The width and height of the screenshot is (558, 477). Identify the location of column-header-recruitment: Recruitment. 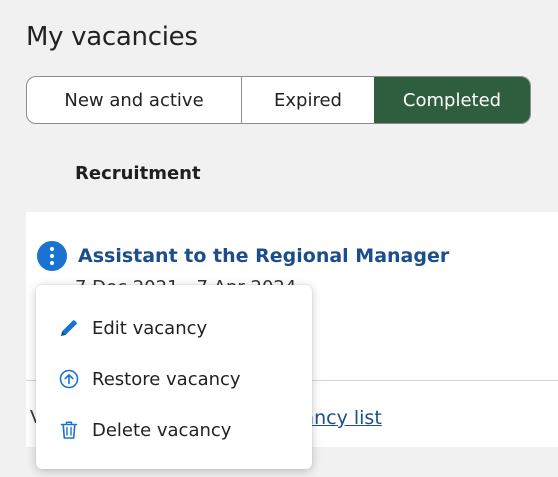
(138, 173).